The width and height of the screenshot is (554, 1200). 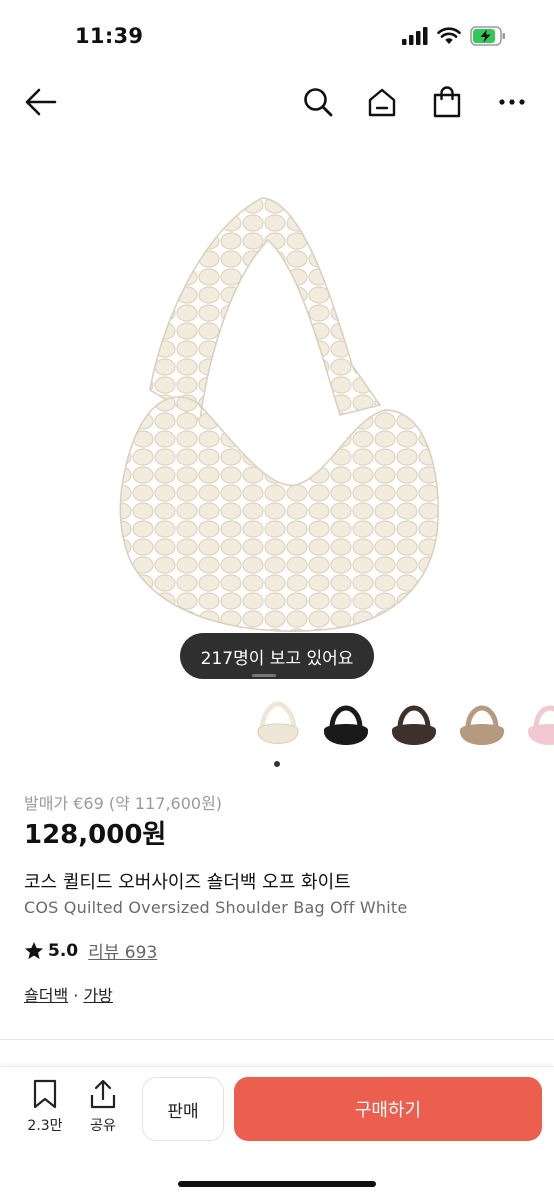 I want to click on signal-icon, so click(x=415, y=36).